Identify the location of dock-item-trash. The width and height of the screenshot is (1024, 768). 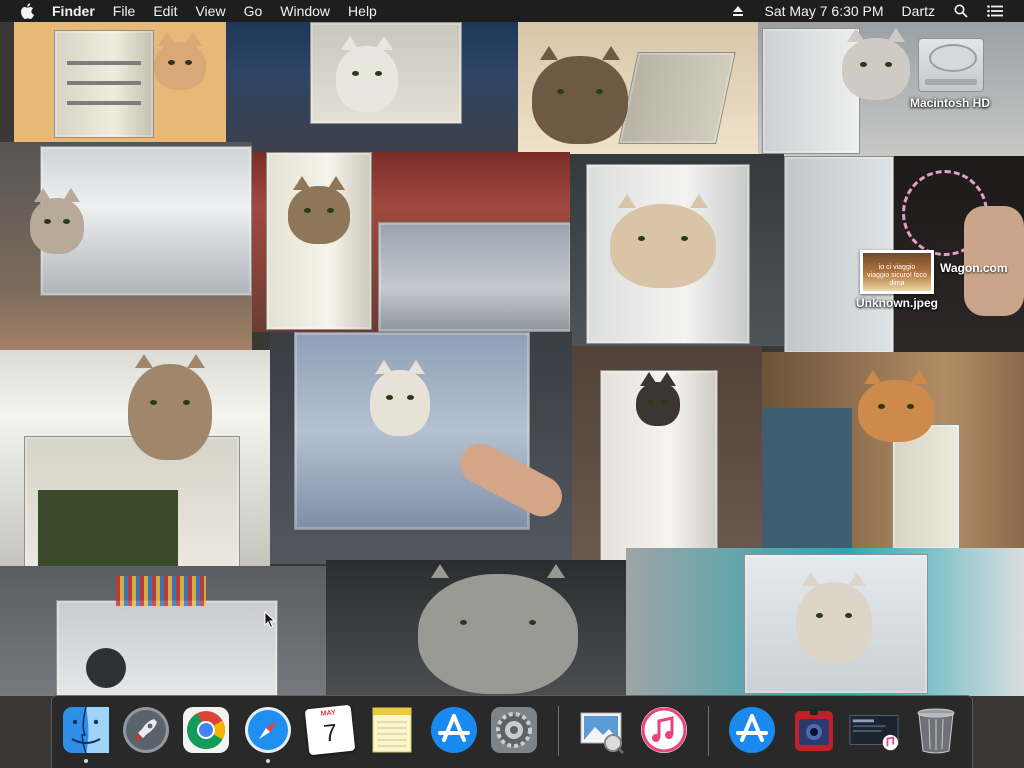
(936, 730).